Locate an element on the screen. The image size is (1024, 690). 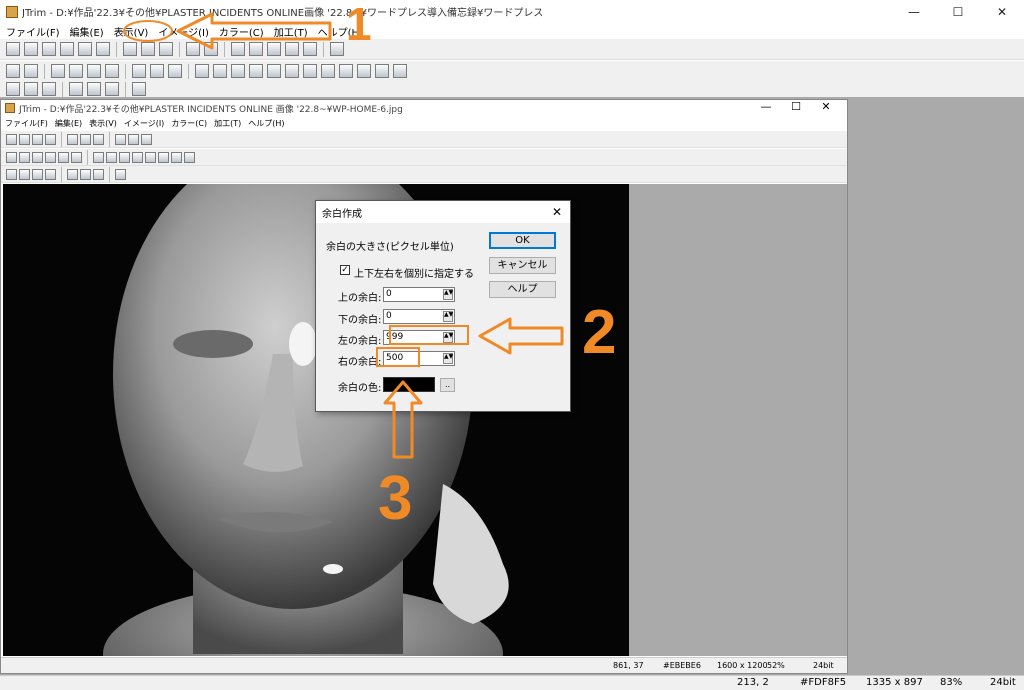
menu-process: 加工(T) is located at coordinates (291, 31).